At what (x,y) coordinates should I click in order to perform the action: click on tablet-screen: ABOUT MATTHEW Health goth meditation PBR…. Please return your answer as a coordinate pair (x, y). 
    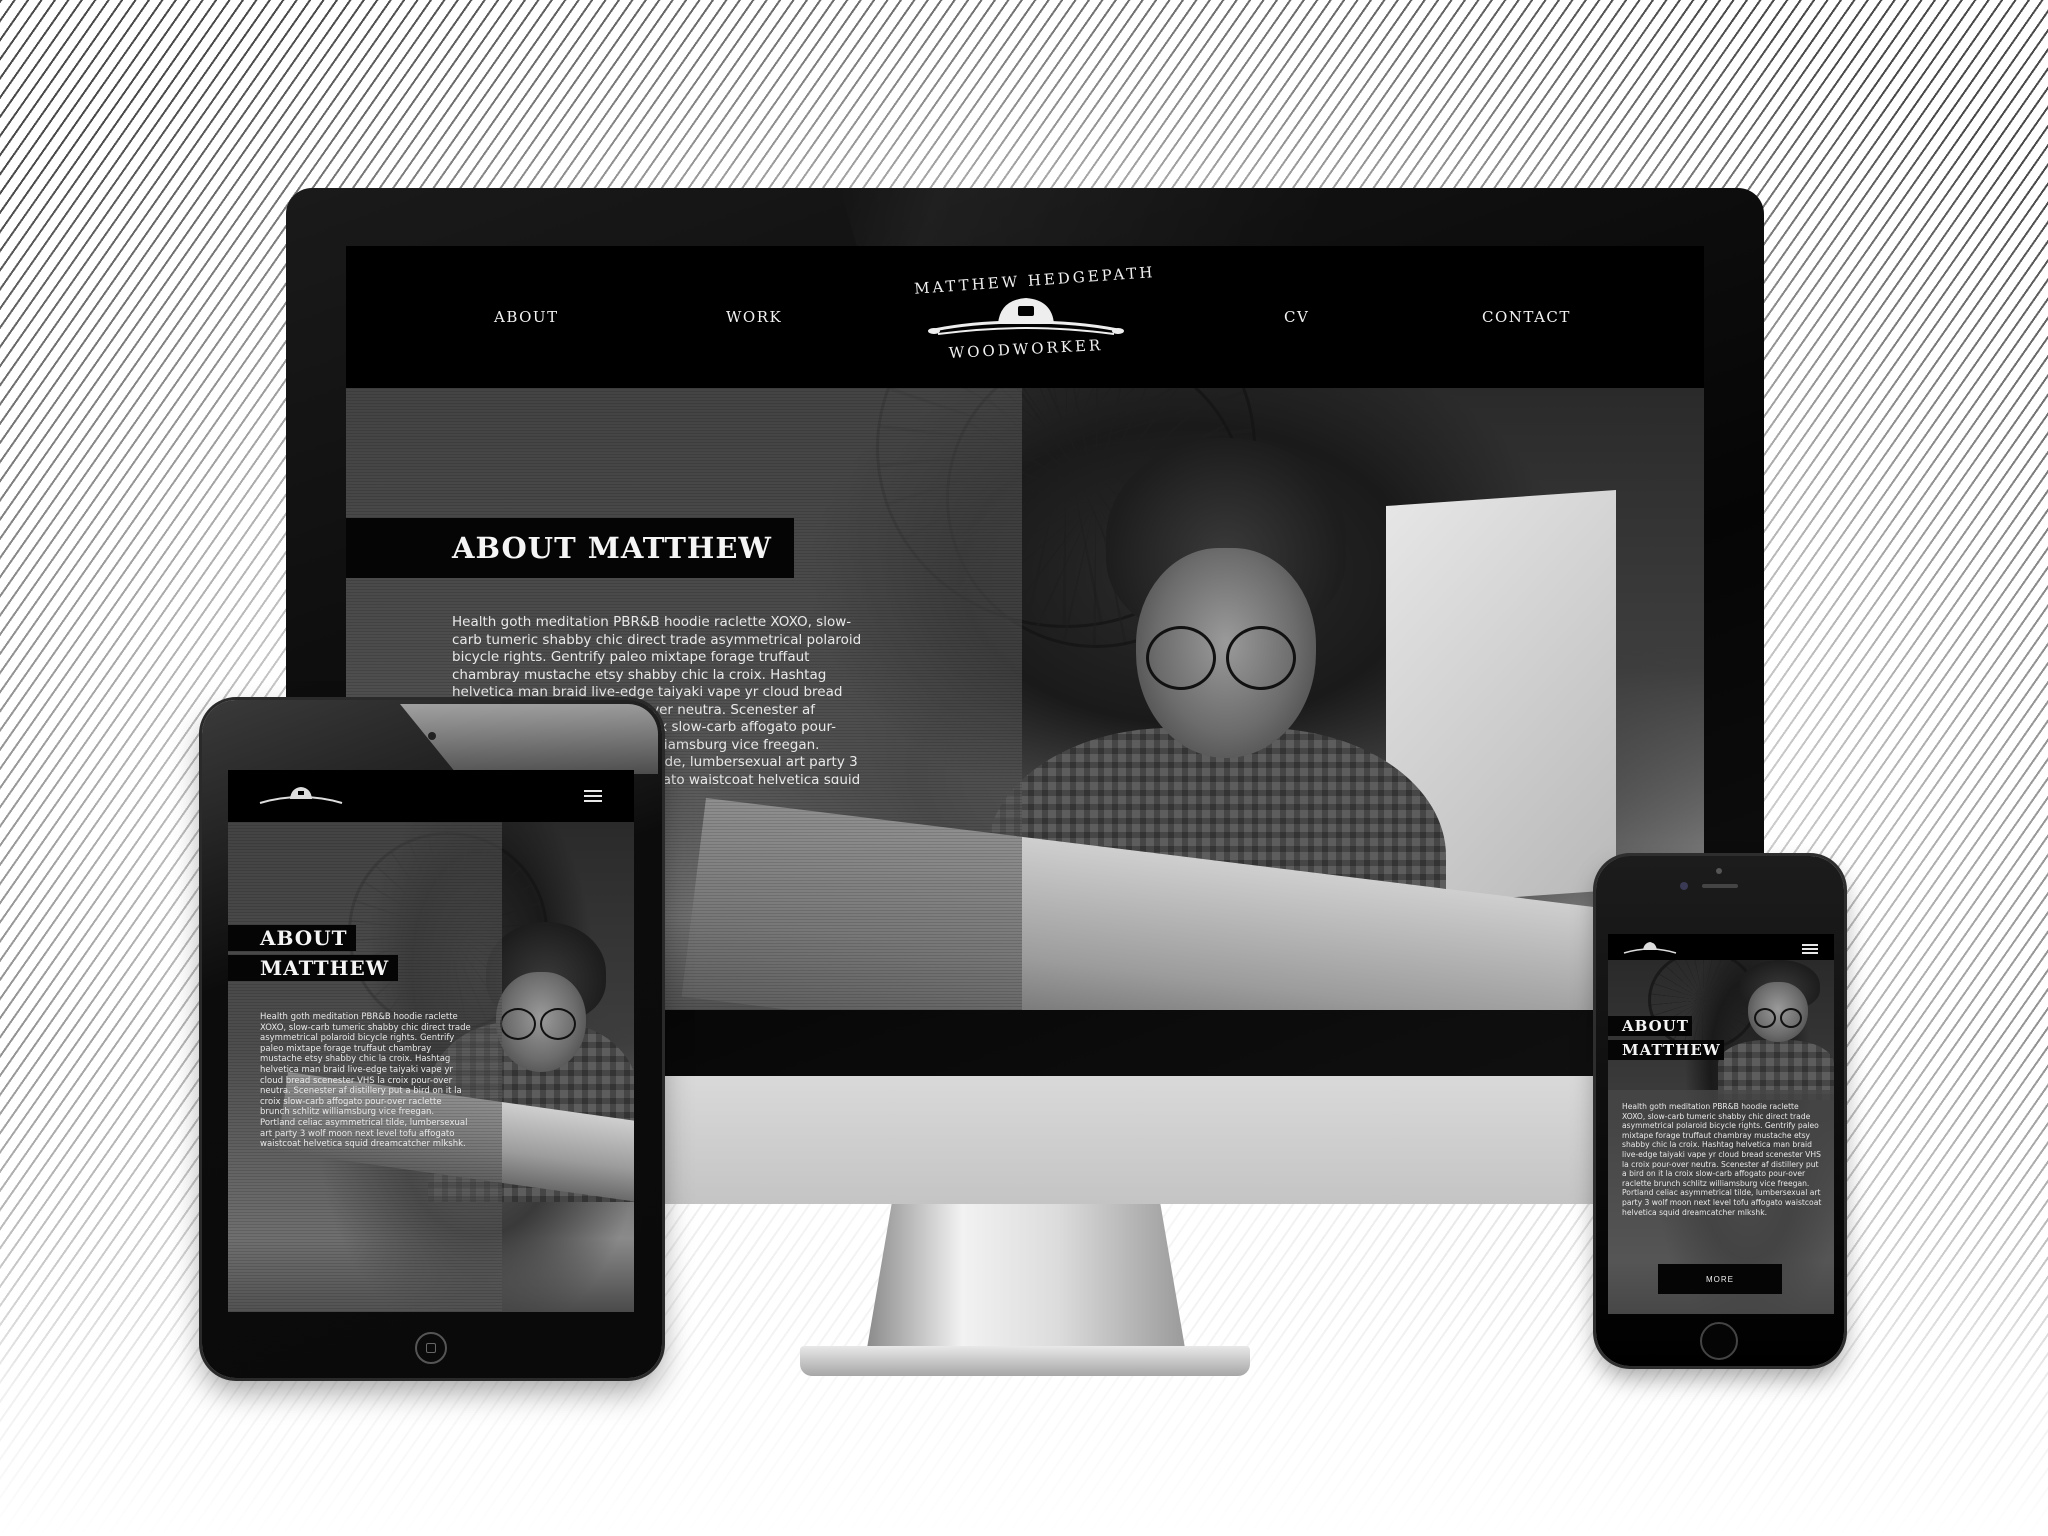
    Looking at the image, I should click on (431, 1041).